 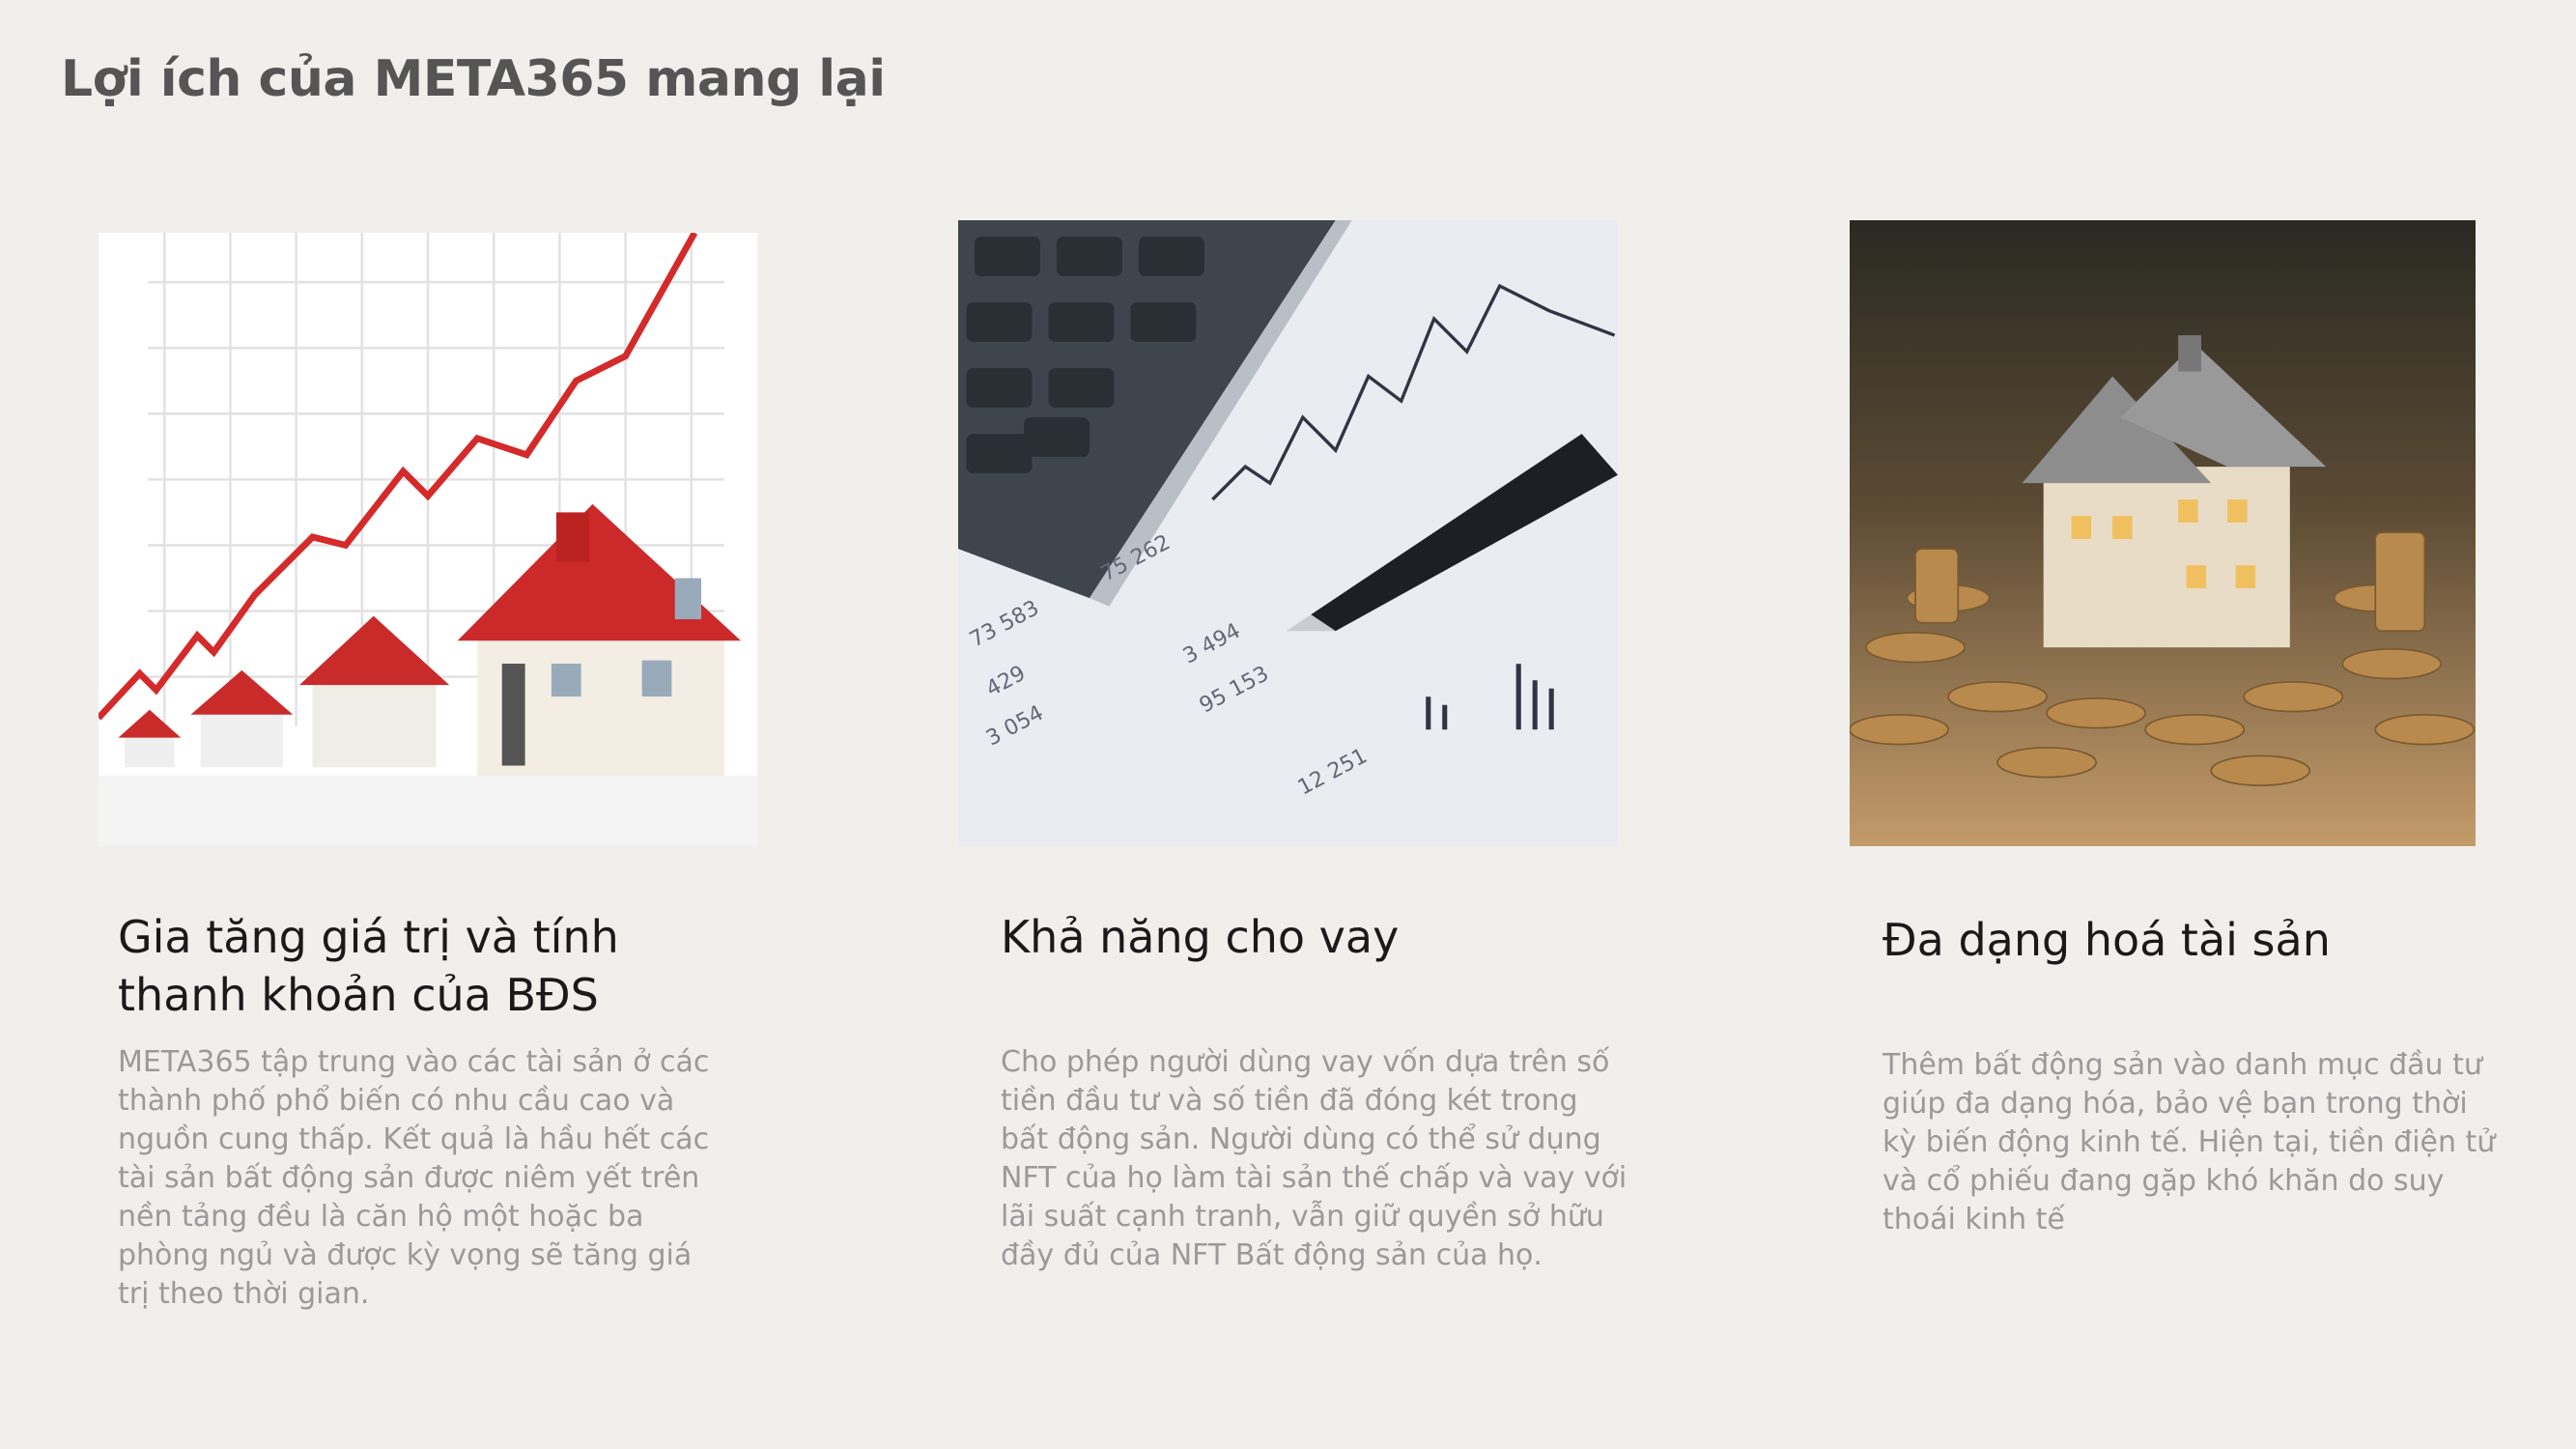 What do you see at coordinates (473, 79) in the screenshot?
I see `page-title: Lợi ích của META365 mang lại` at bounding box center [473, 79].